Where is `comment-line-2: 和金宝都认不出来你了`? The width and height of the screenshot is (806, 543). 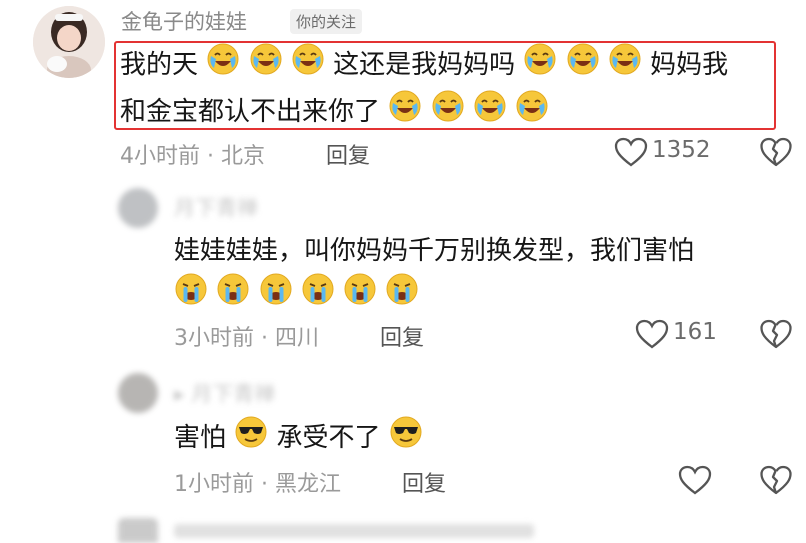 comment-line-2: 和金宝都认不出来你了 is located at coordinates (445, 112).